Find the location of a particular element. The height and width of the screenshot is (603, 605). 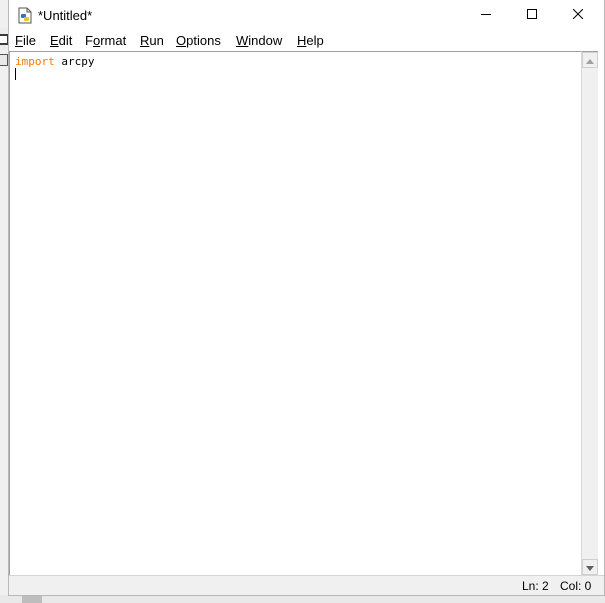

close-button is located at coordinates (578, 15).